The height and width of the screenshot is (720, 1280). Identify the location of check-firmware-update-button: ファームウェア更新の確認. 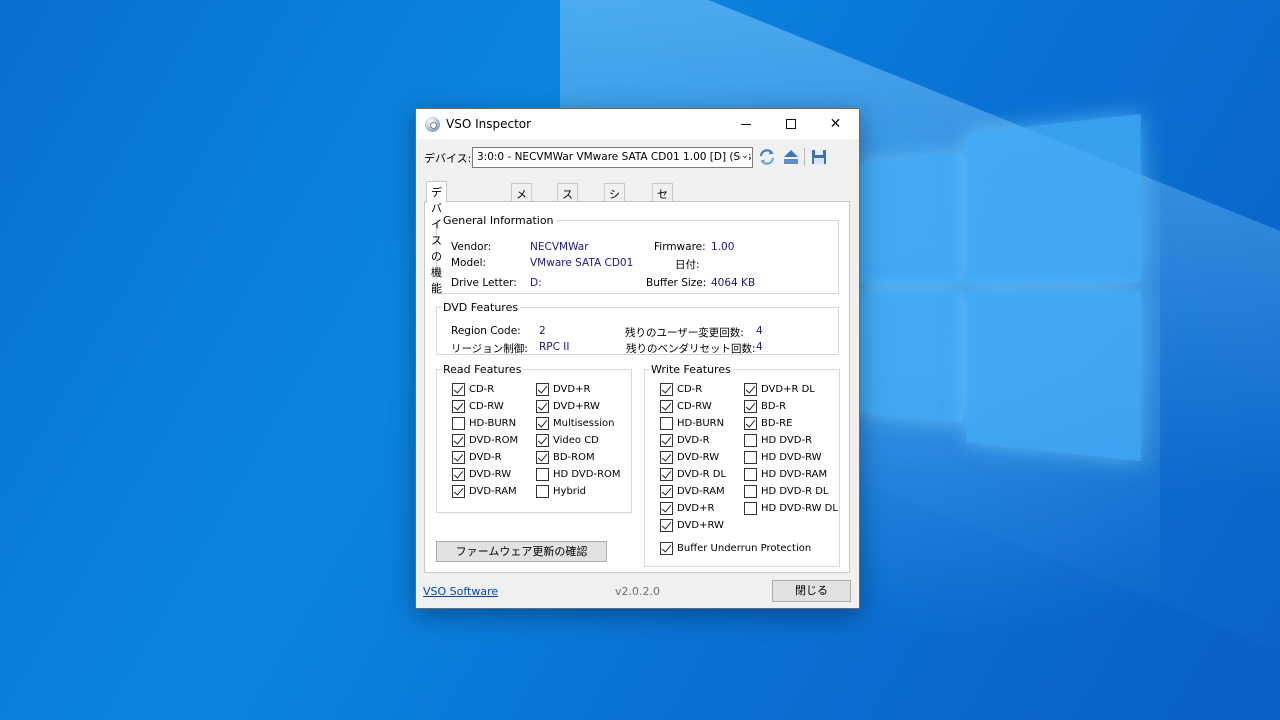
(521, 551).